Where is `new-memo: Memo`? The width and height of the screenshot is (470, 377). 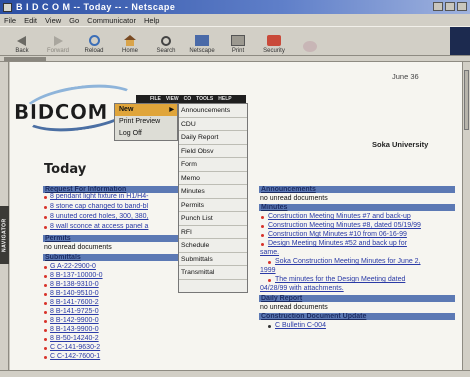 new-memo: Memo is located at coordinates (213, 178).